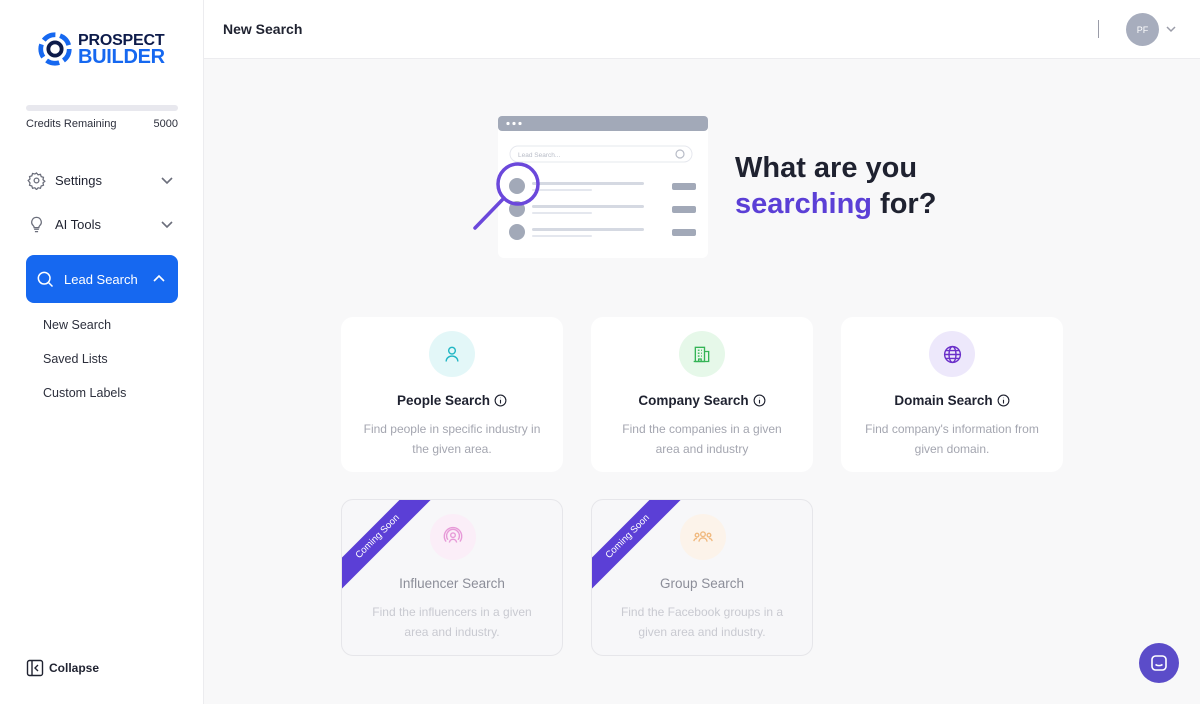 The height and width of the screenshot is (704, 1200). Describe the element at coordinates (35, 668) in the screenshot. I see `collapse-sidebar-icon` at that location.